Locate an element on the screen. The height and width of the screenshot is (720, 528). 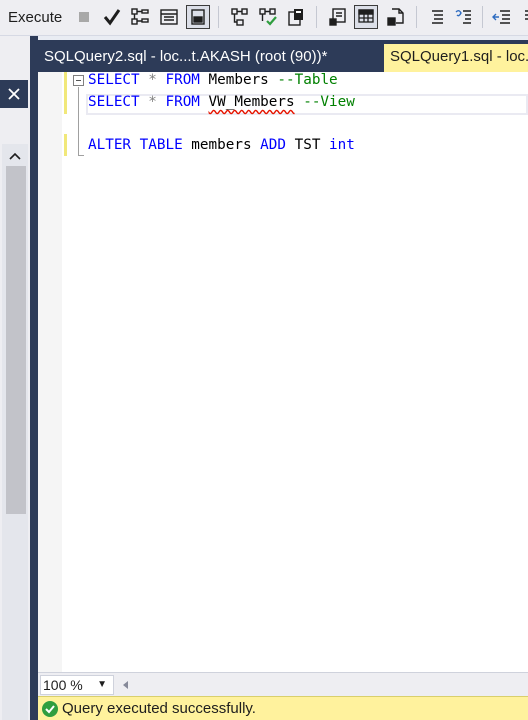
execute-button: Execute is located at coordinates (35, 18).